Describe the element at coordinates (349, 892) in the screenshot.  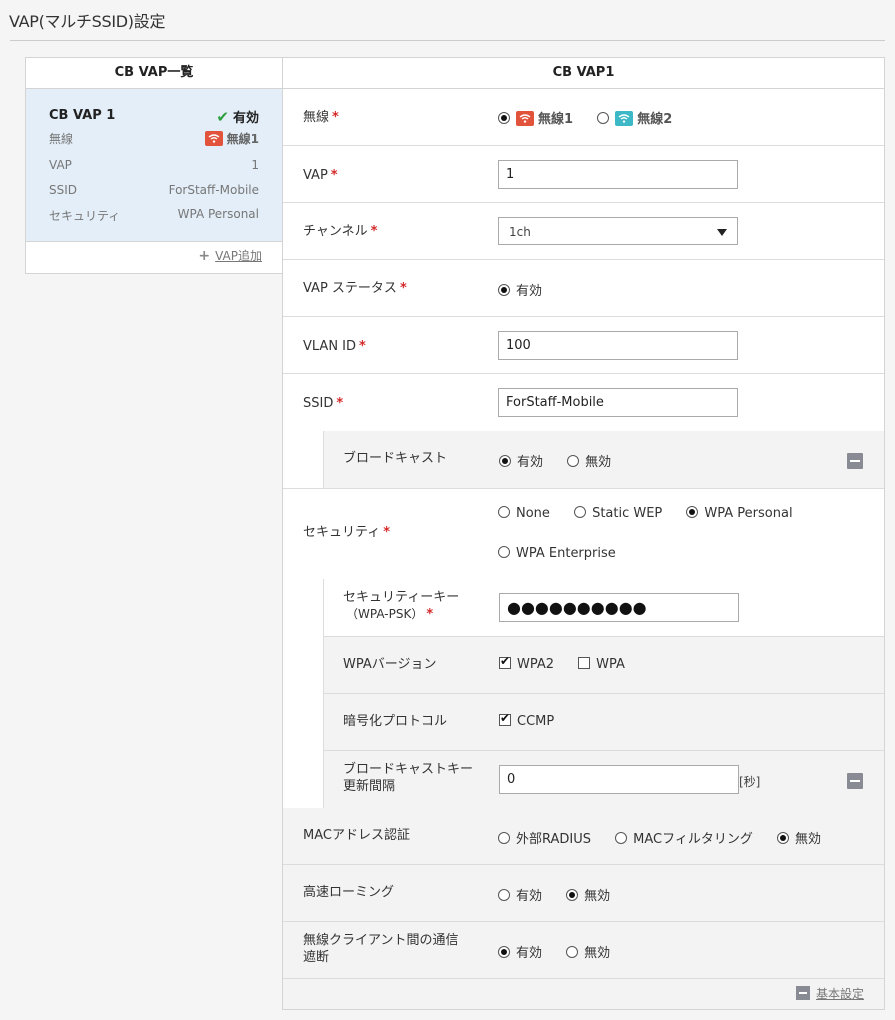
I see `fast-roaming-label: 高速ローミング` at that location.